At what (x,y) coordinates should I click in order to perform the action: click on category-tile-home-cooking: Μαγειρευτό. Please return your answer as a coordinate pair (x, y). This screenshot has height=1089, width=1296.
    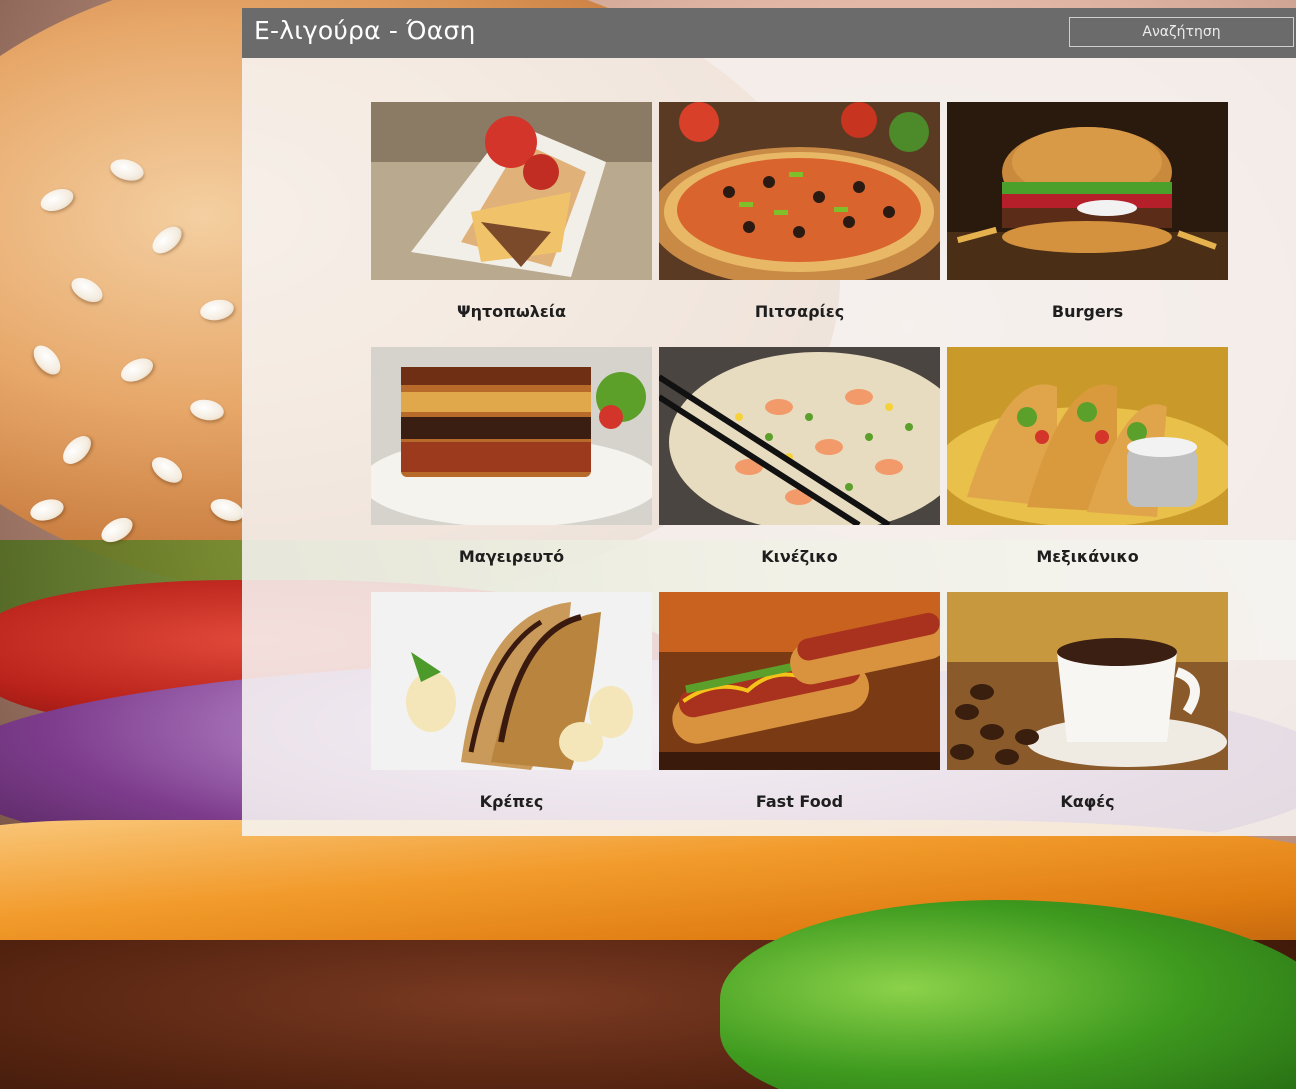
    Looking at the image, I should click on (511, 467).